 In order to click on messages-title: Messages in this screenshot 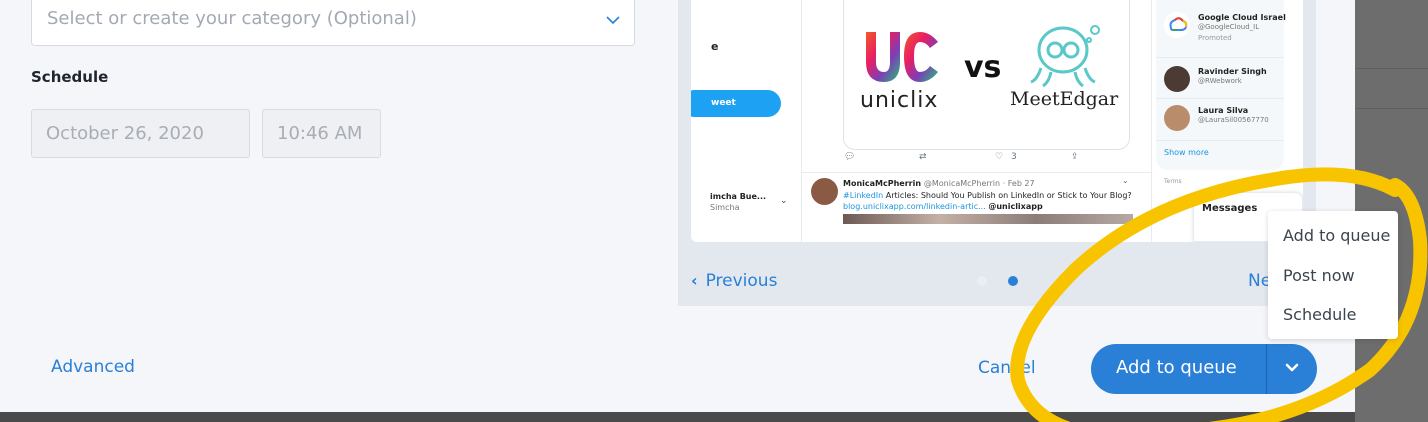, I will do `click(1230, 208)`.